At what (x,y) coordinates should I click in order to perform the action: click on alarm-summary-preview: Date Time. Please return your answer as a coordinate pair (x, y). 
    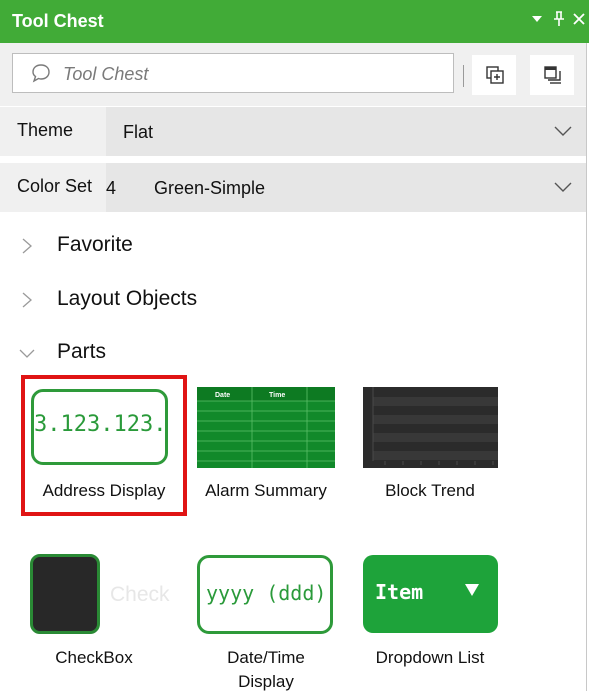
    Looking at the image, I should click on (266, 427).